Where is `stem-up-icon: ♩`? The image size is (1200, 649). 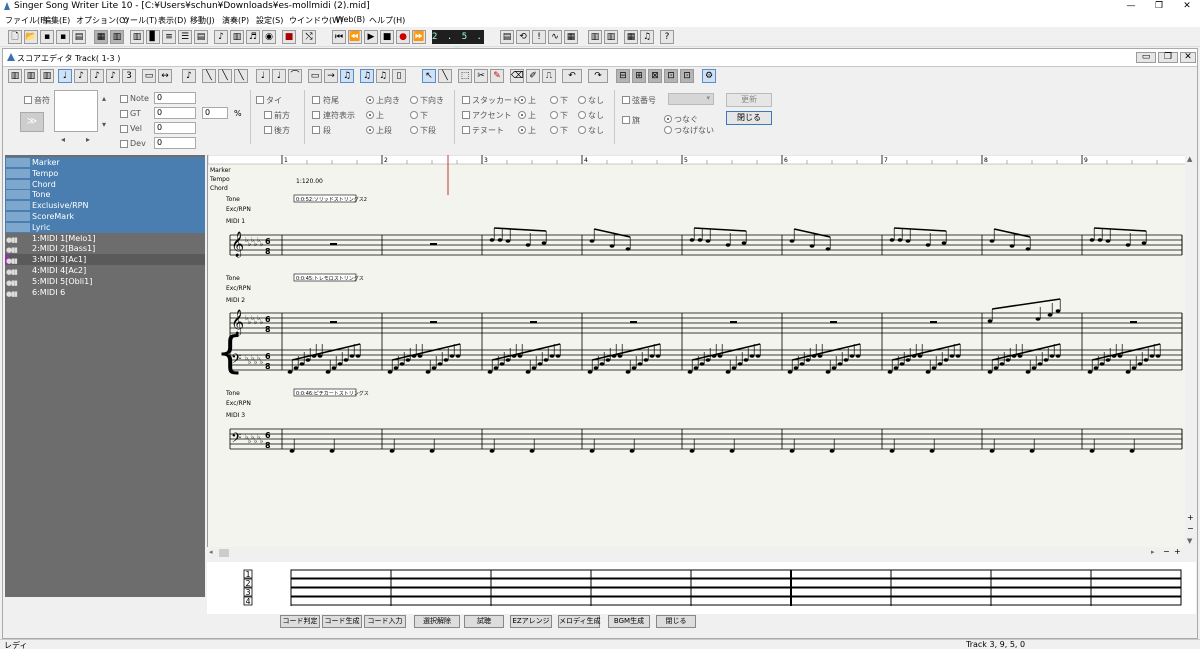
stem-up-icon: ♩ is located at coordinates (263, 76).